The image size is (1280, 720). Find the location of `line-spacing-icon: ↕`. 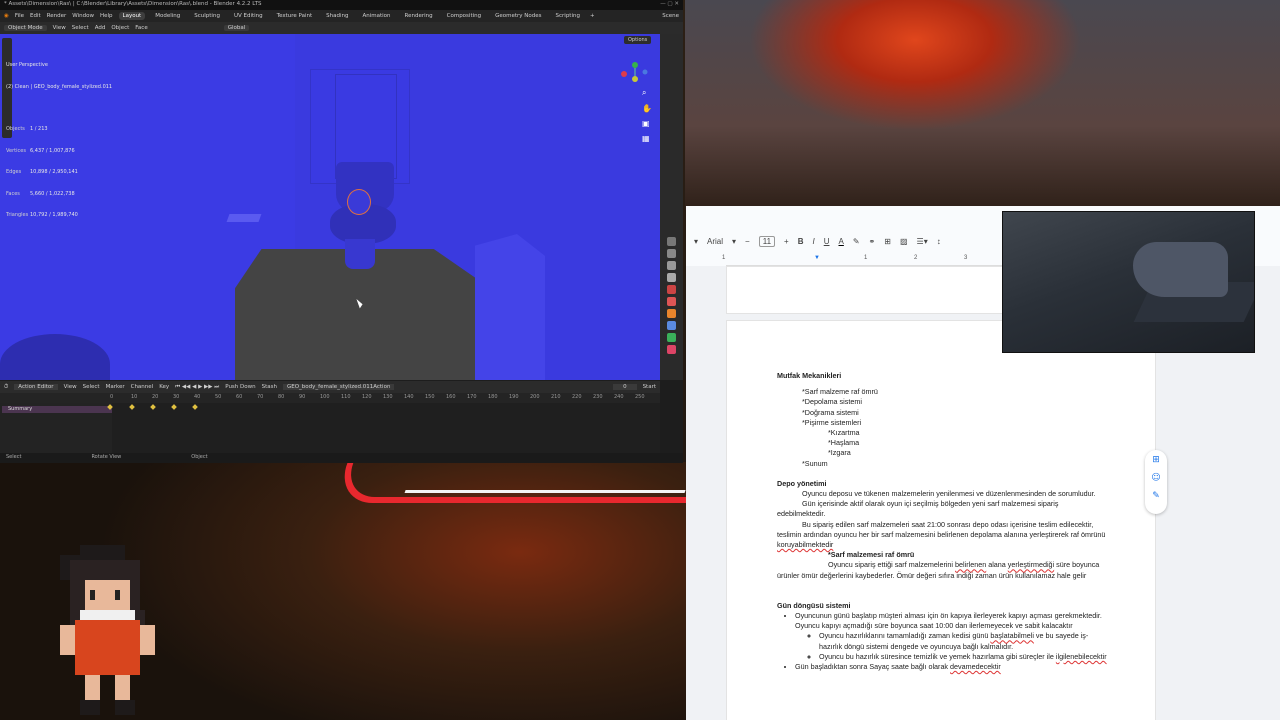

line-spacing-icon: ↕ is located at coordinates (939, 241).